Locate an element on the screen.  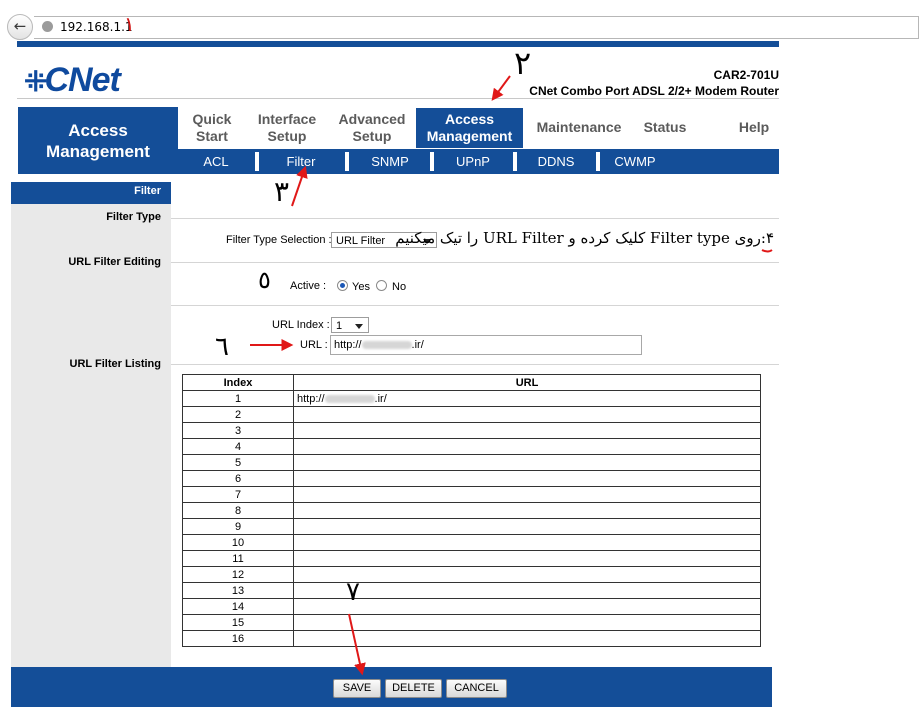
annotation-underline is located at coordinates (767, 251).